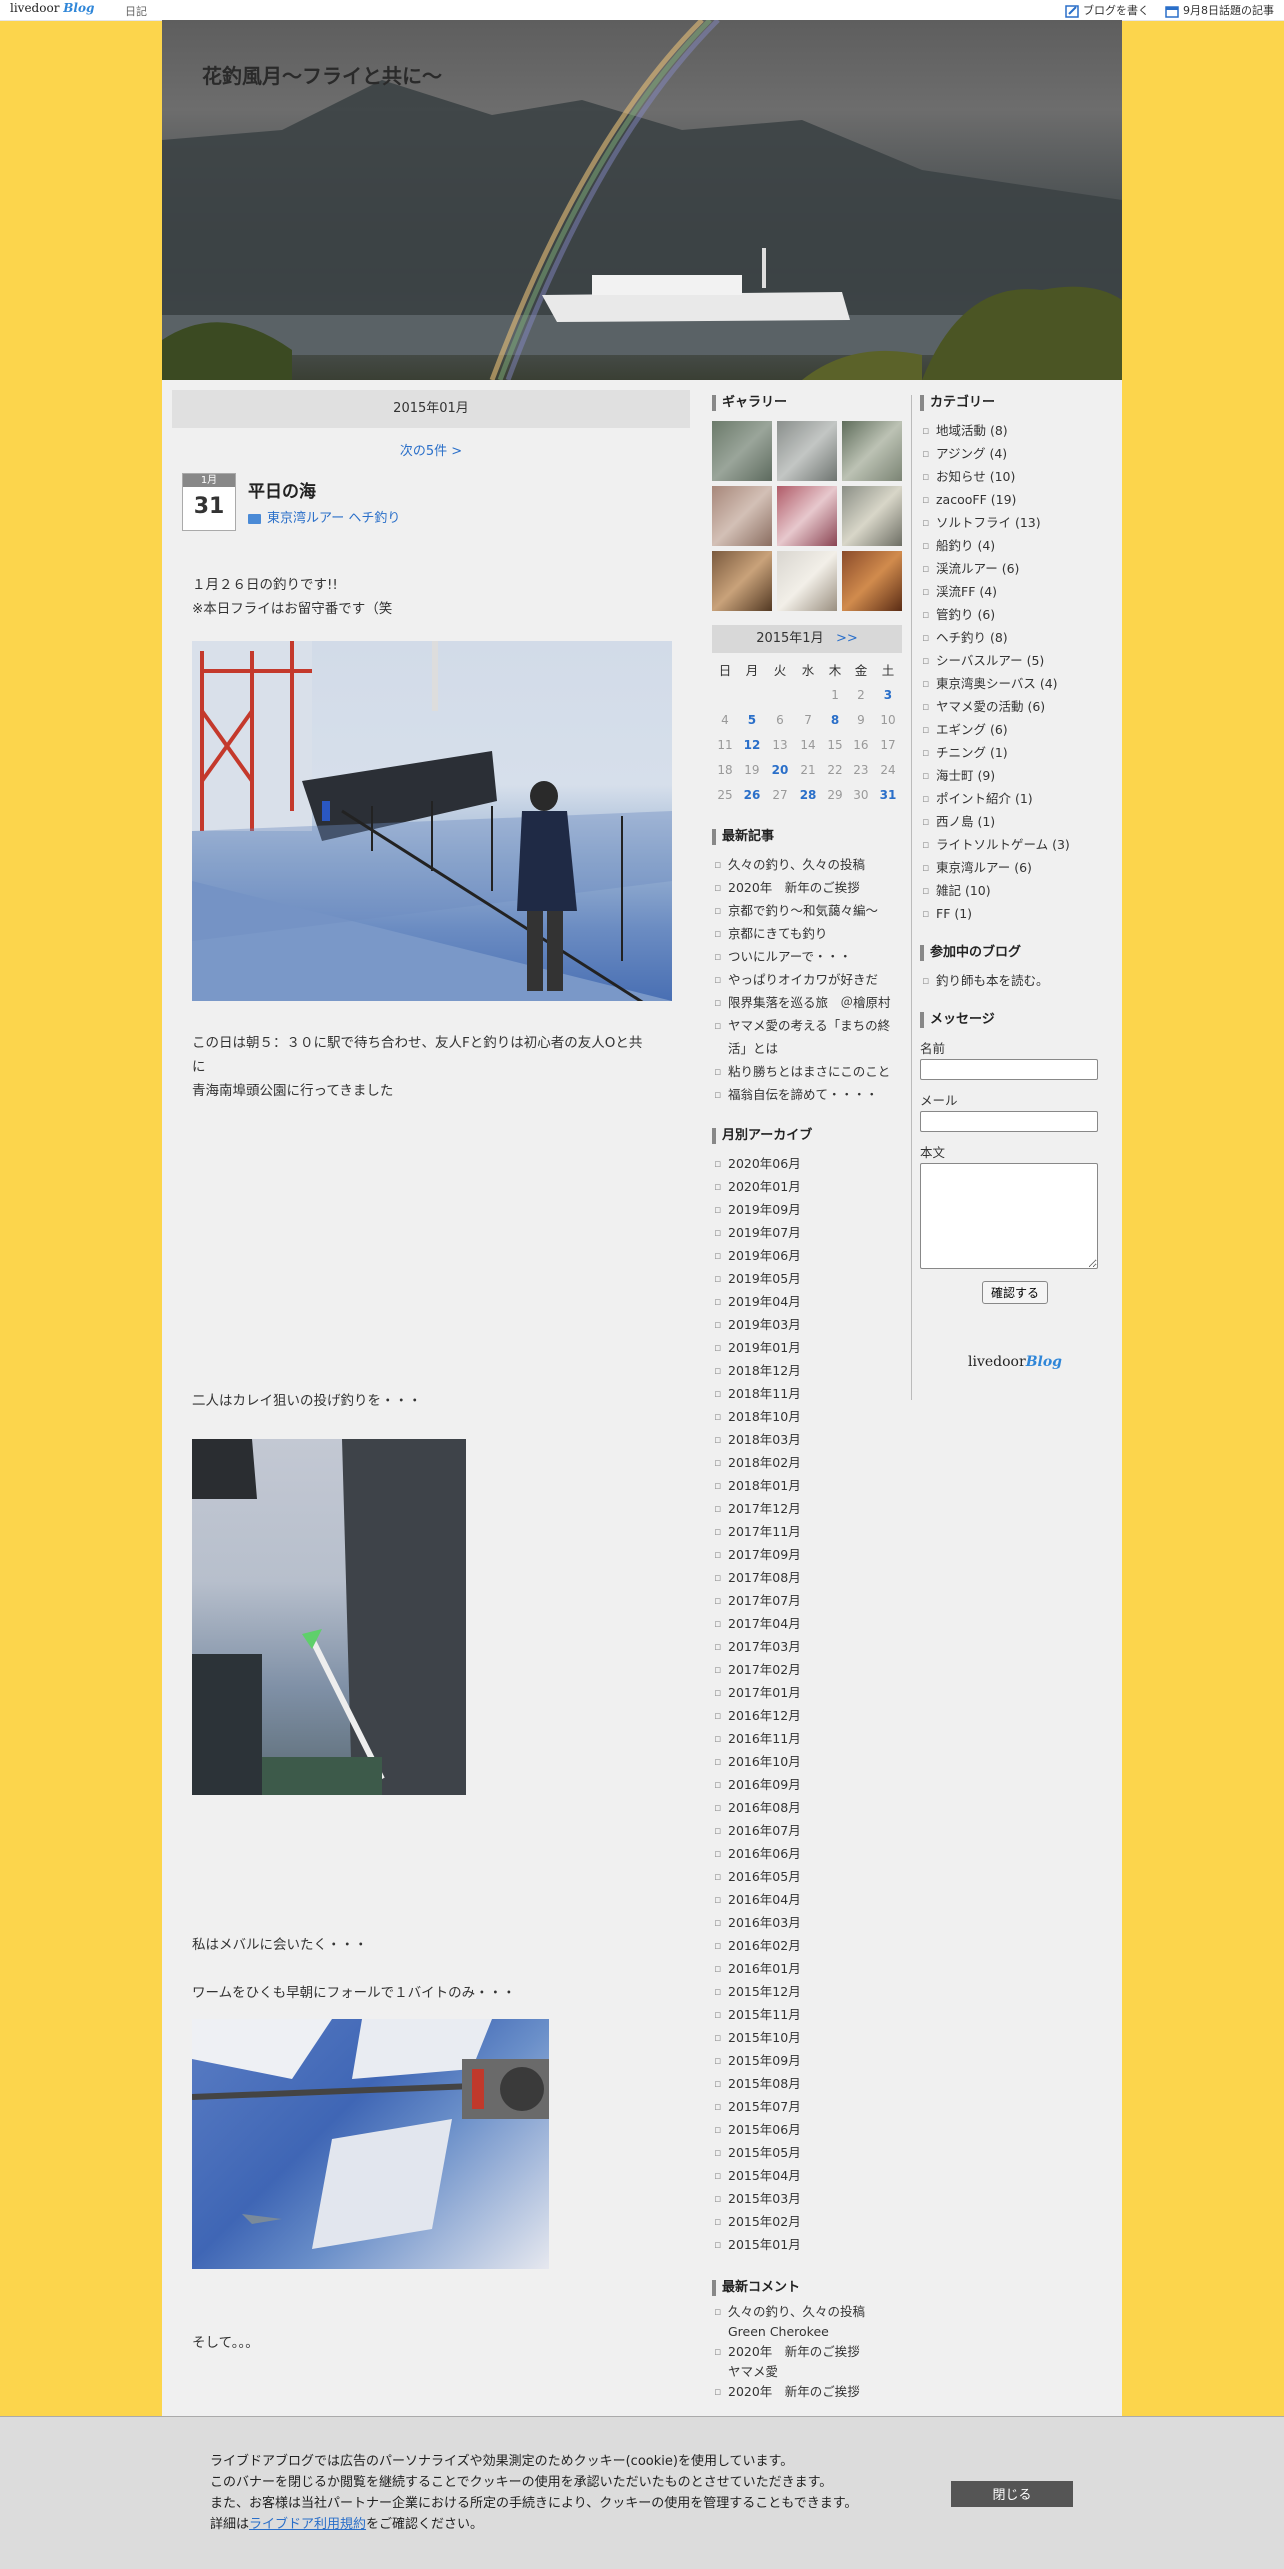  I want to click on category-item: エギング (6), so click(1015, 729).